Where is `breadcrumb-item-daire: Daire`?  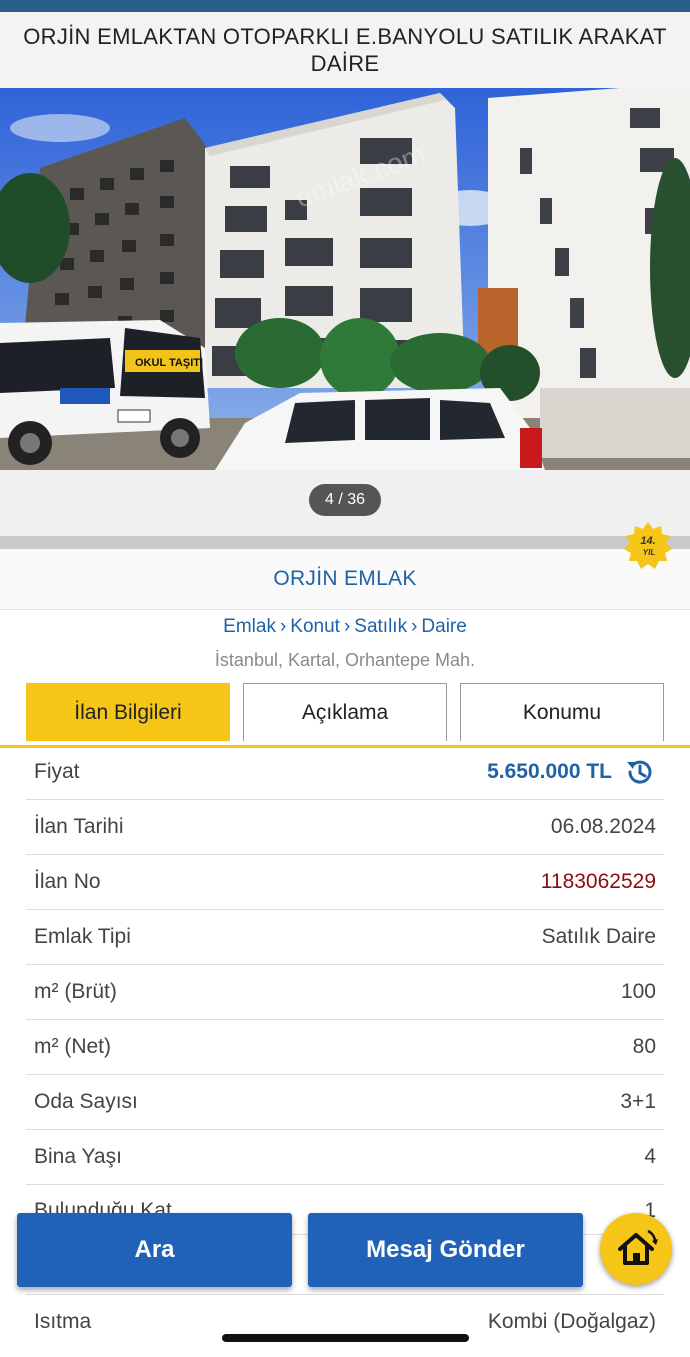
breadcrumb-item-daire: Daire is located at coordinates (443, 626).